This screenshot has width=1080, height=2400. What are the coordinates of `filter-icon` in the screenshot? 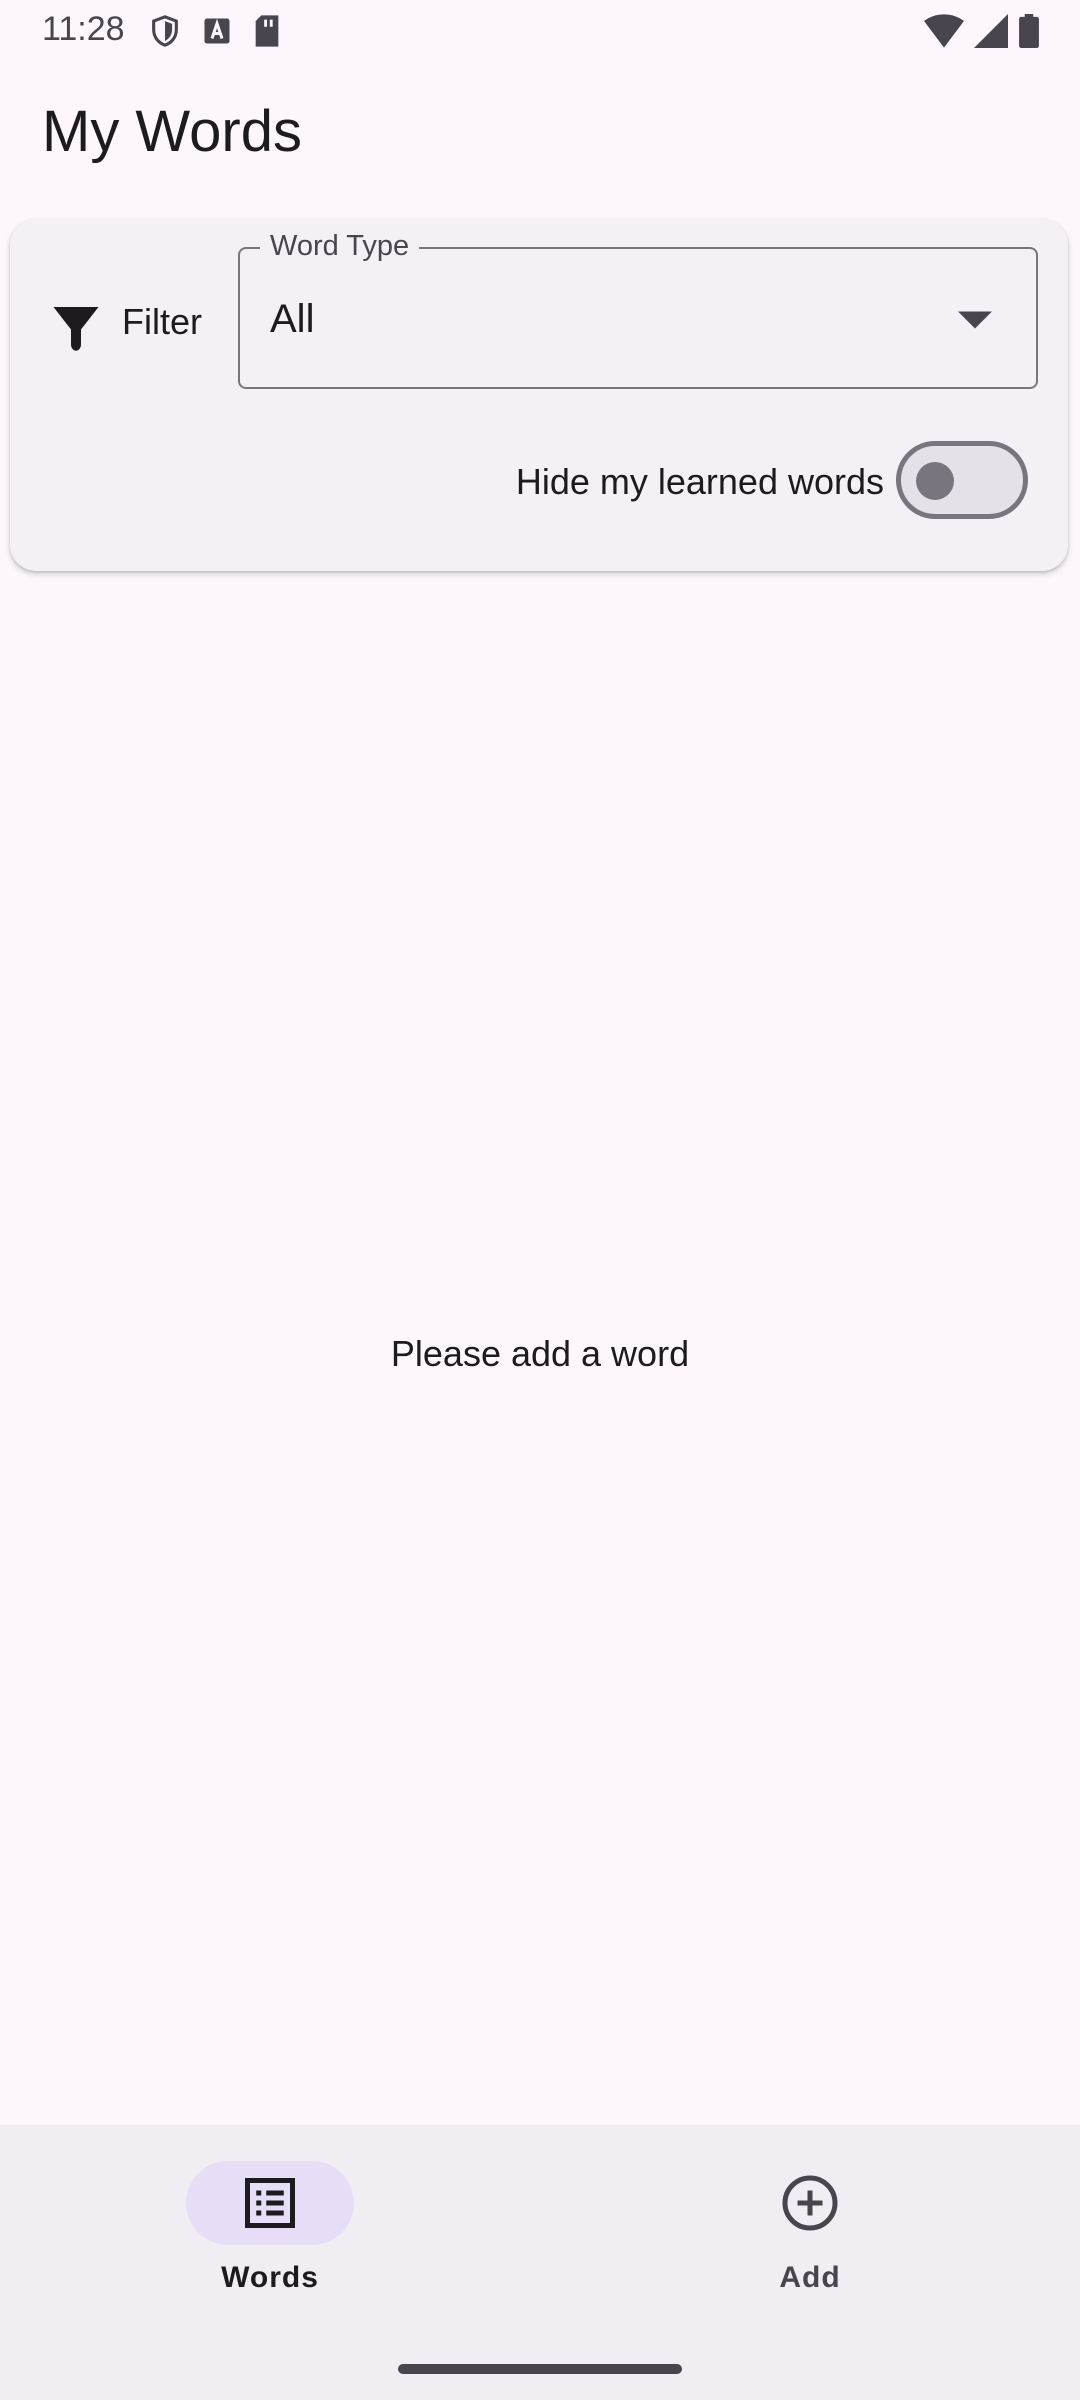 It's located at (76, 329).